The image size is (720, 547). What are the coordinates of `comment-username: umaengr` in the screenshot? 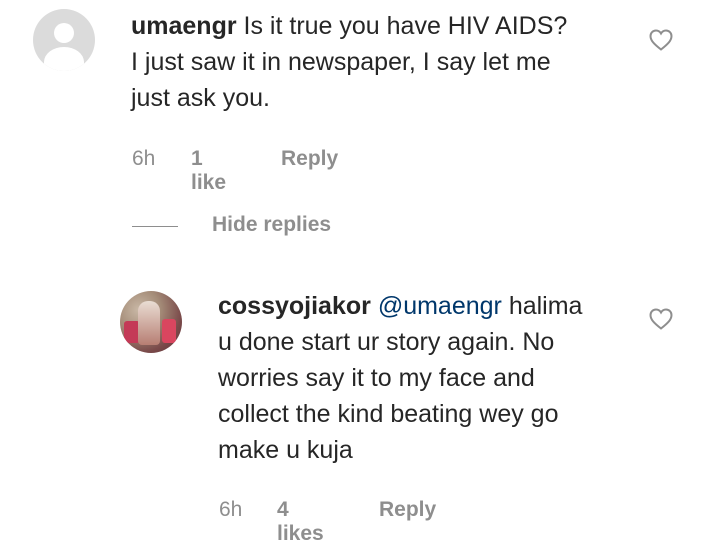 It's located at (184, 26).